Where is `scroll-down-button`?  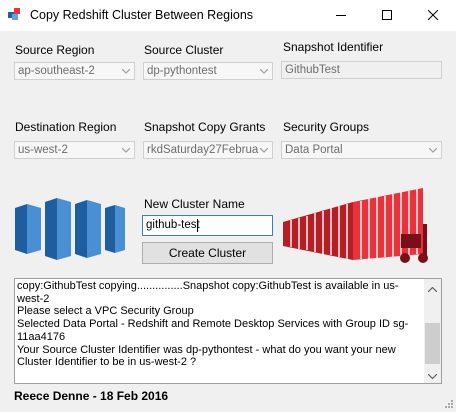 scroll-down-button is located at coordinates (432, 374).